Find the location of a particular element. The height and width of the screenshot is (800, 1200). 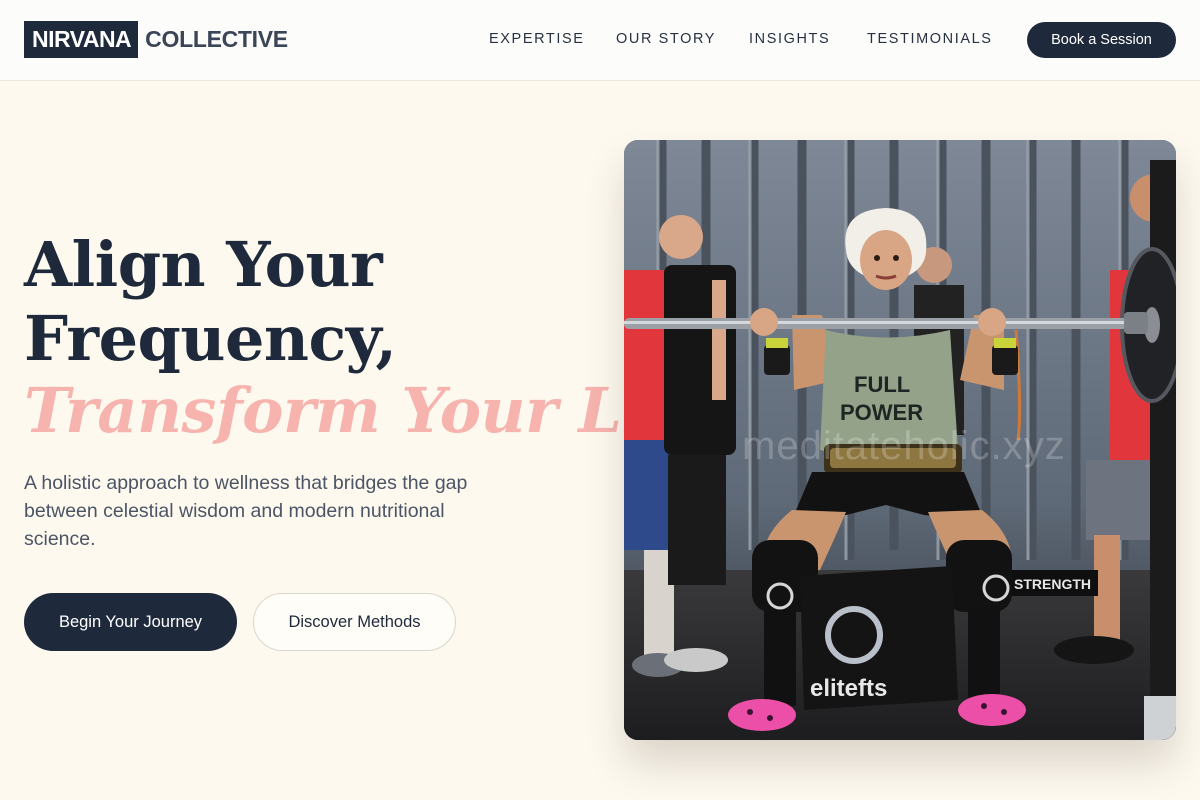

nav-link-our-story: OUR STORY is located at coordinates (666, 39).